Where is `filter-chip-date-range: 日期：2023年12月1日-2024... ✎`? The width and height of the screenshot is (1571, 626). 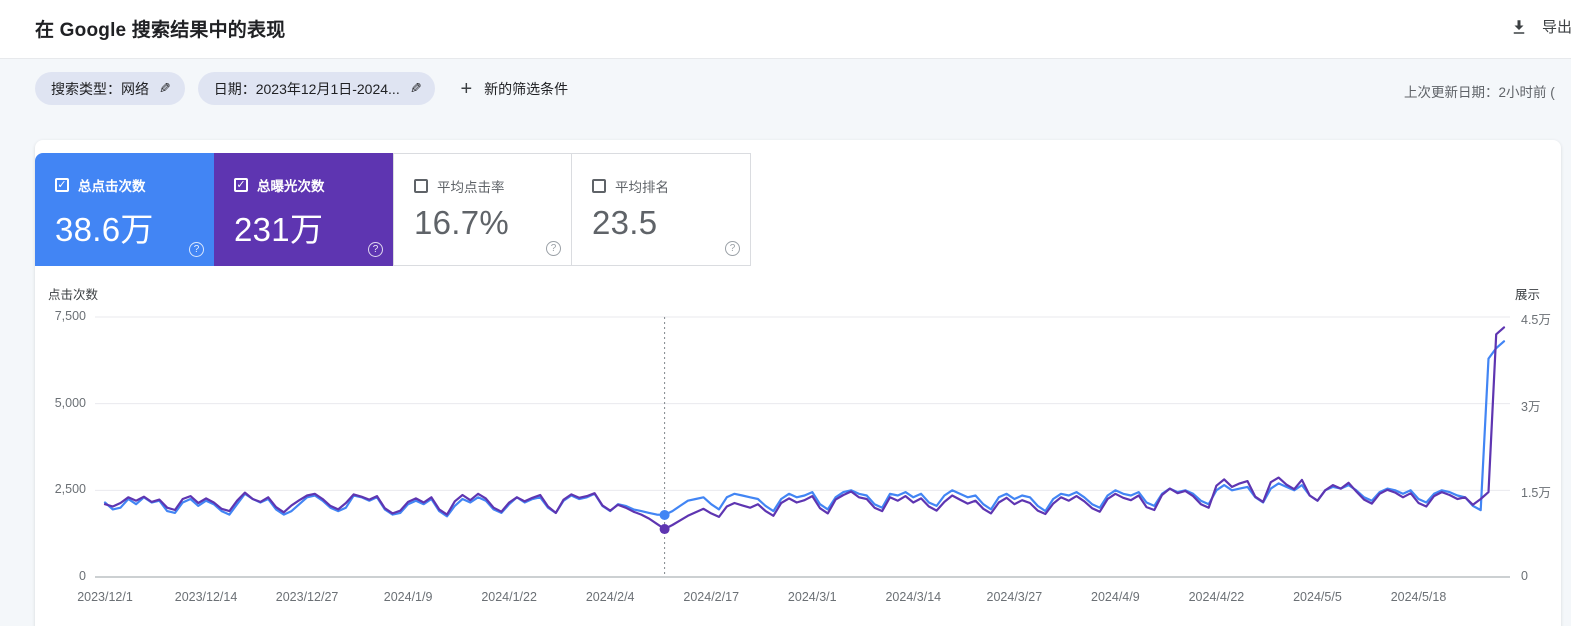
filter-chip-date-range: 日期：2023年12月1日-2024... ✎ is located at coordinates (316, 88).